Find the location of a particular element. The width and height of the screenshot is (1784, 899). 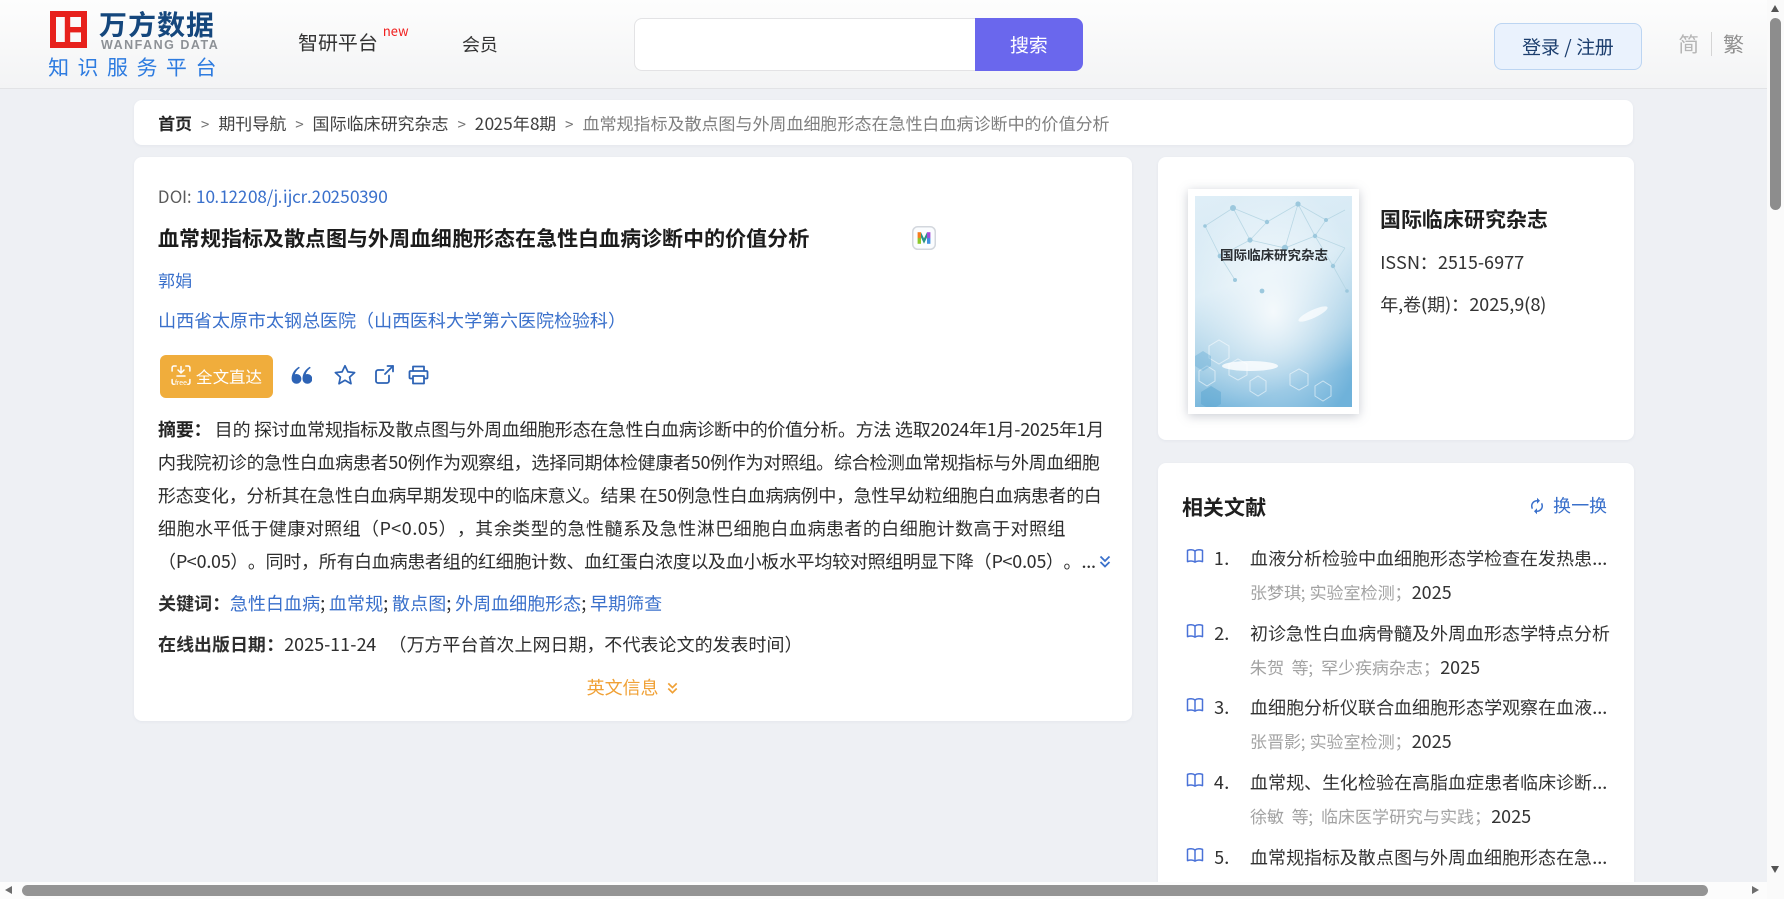

svg-text: free is located at coordinates (181, 383).